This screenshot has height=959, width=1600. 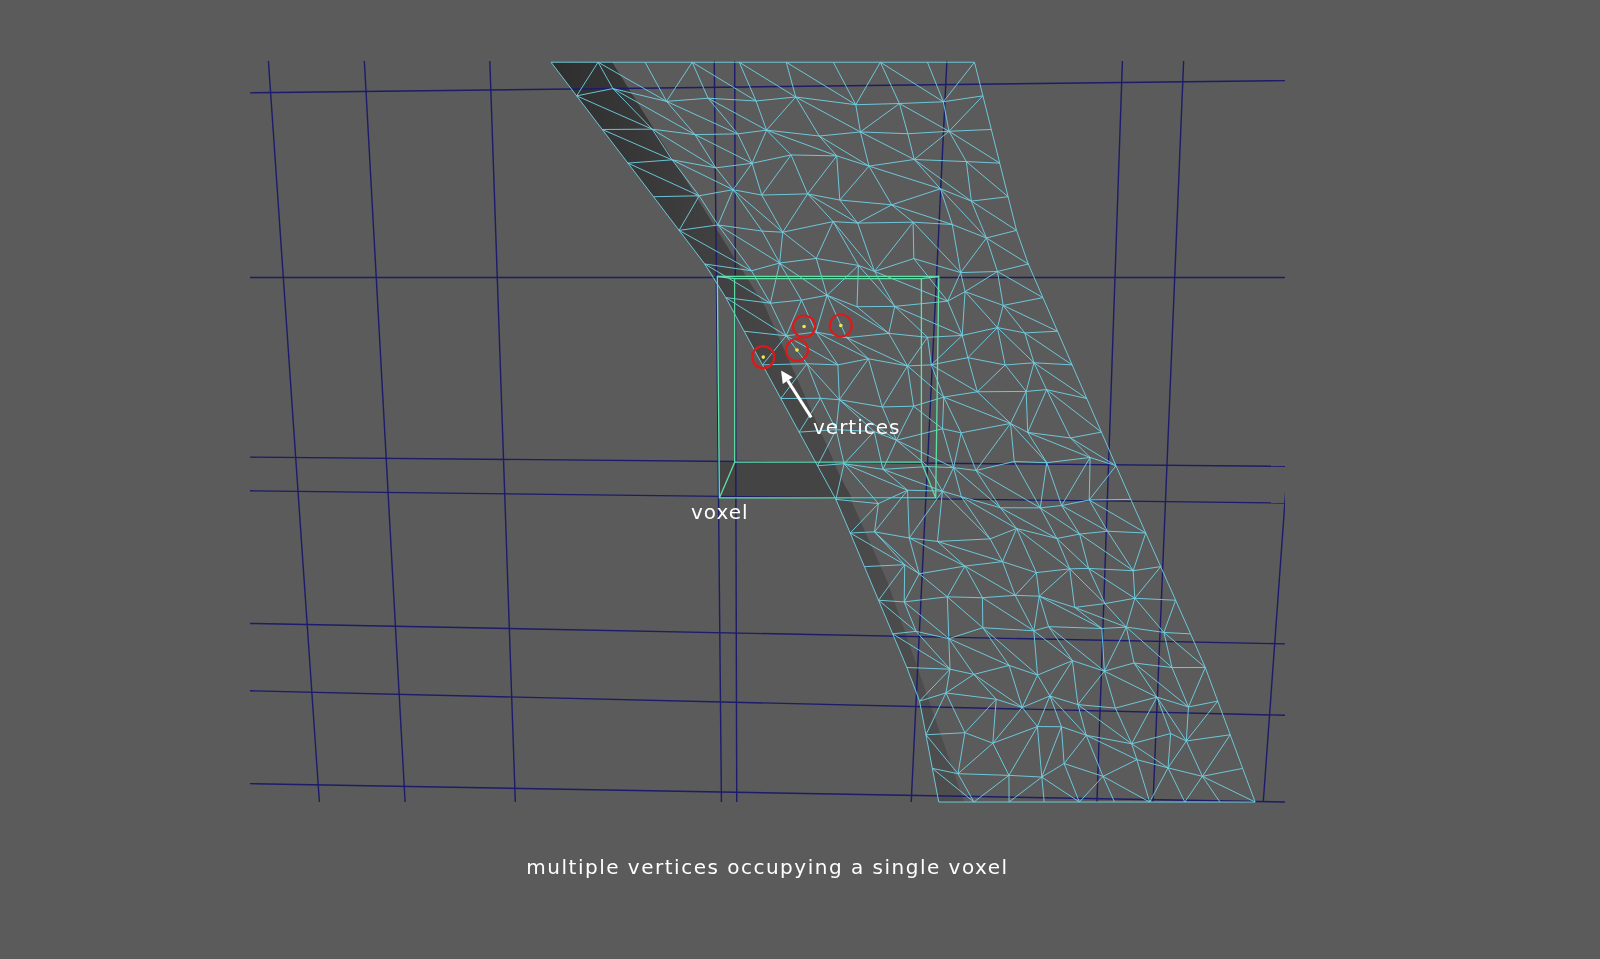 What do you see at coordinates (720, 512) in the screenshot?
I see `annotation-label: voxel` at bounding box center [720, 512].